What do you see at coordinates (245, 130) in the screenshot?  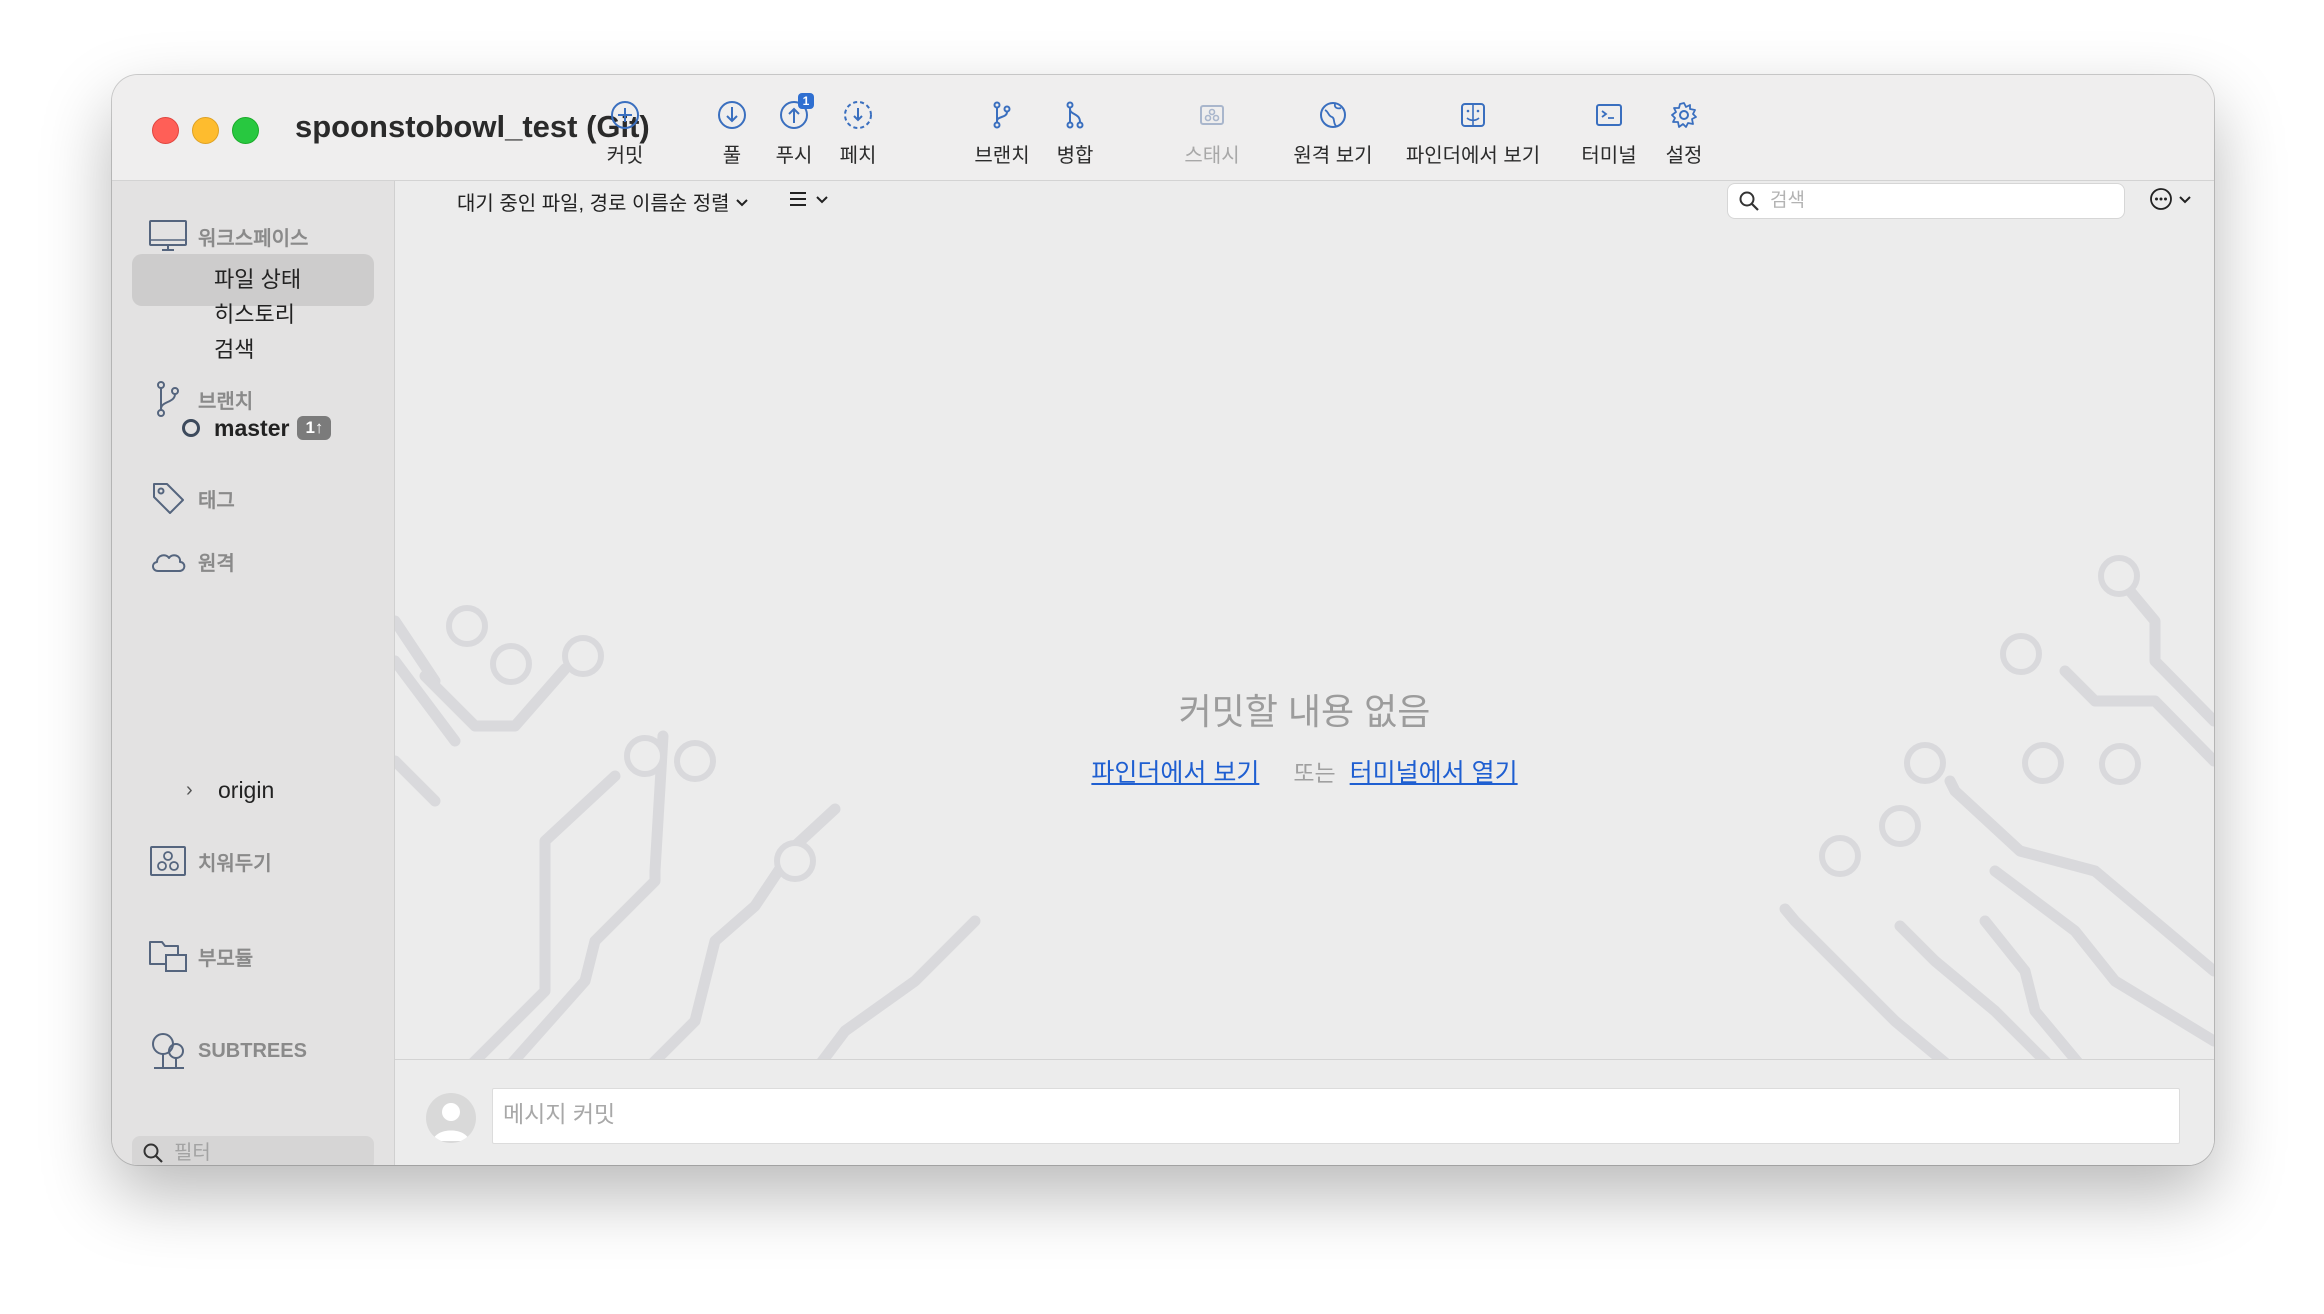 I see `zoom-window-button` at bounding box center [245, 130].